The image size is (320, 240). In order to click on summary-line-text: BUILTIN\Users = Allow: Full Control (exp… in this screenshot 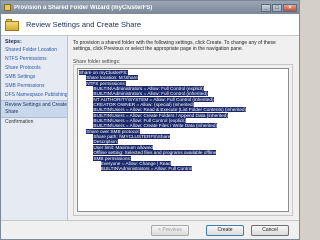, I will do `click(140, 121)`.